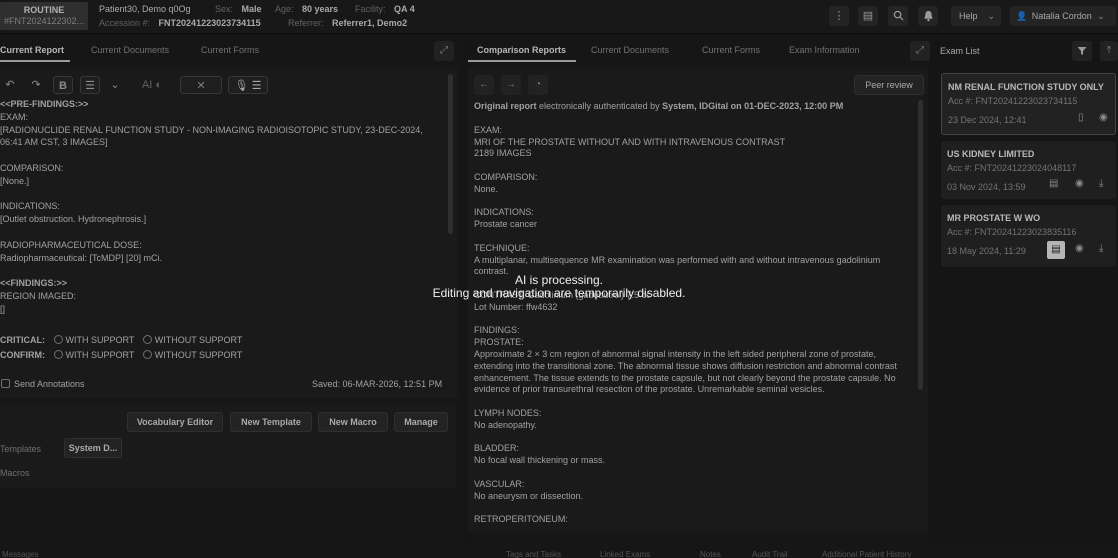 This screenshot has width=1118, height=558. Describe the element at coordinates (559, 280) in the screenshot. I see `overlay-title: AI is processing.` at that location.